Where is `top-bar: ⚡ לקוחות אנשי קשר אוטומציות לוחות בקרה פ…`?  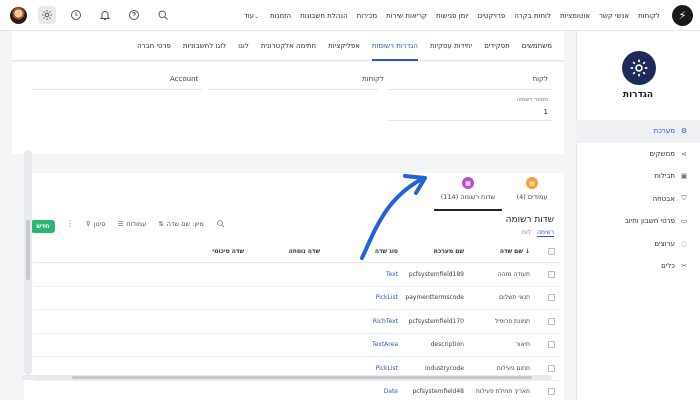
top-bar: ⚡ לקוחות אנשי קשר אוטומציות לוחות בקרה פ… is located at coordinates (350, 15).